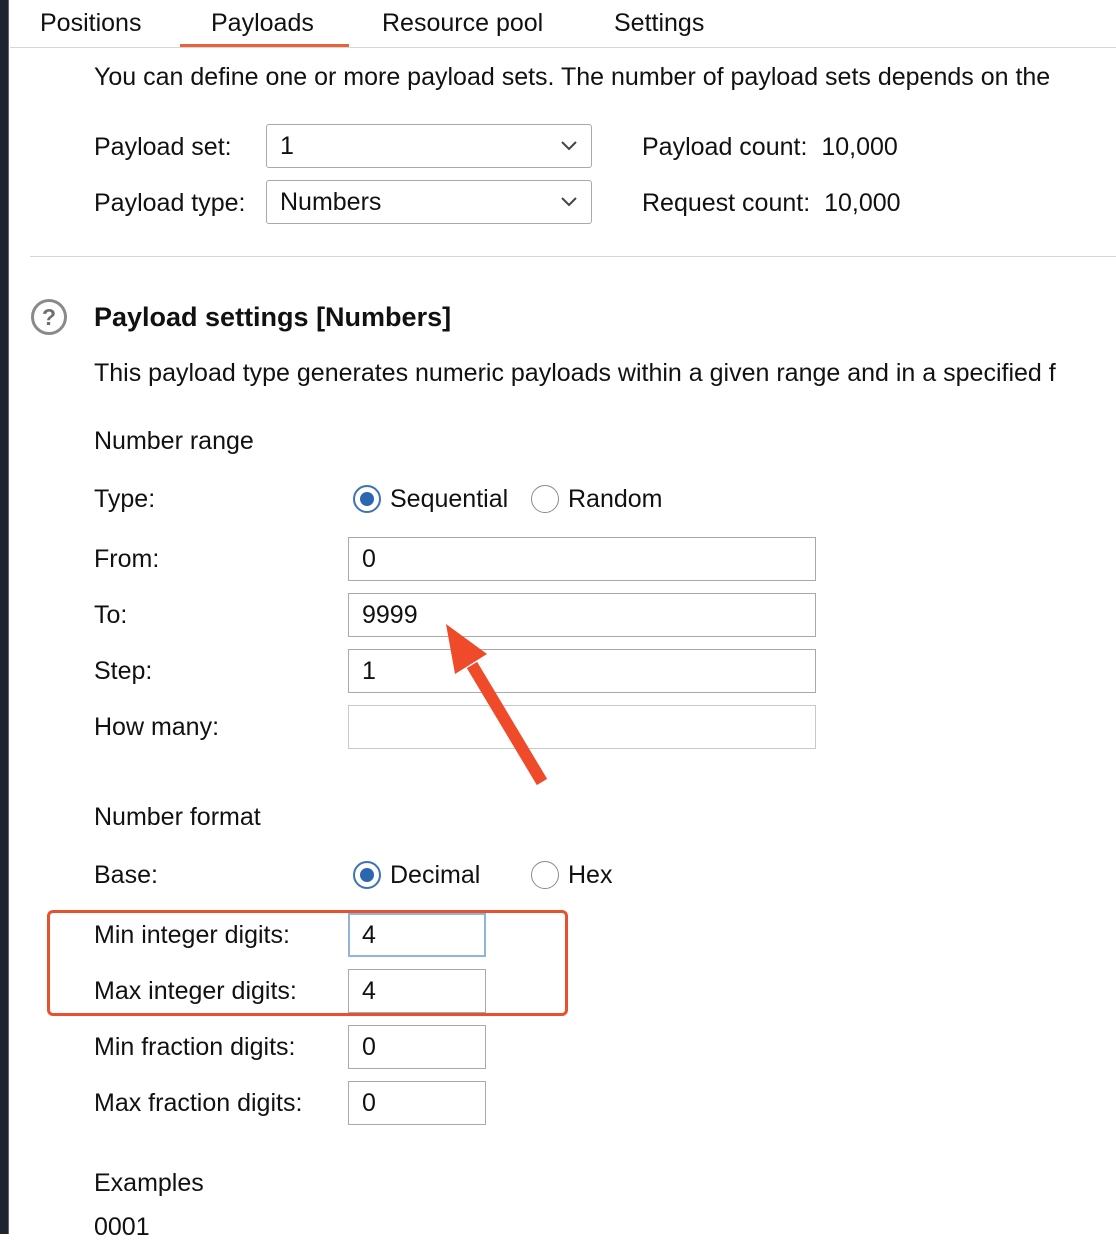 The width and height of the screenshot is (1116, 1244). I want to click on payload-count-label: Payload count:, so click(725, 147).